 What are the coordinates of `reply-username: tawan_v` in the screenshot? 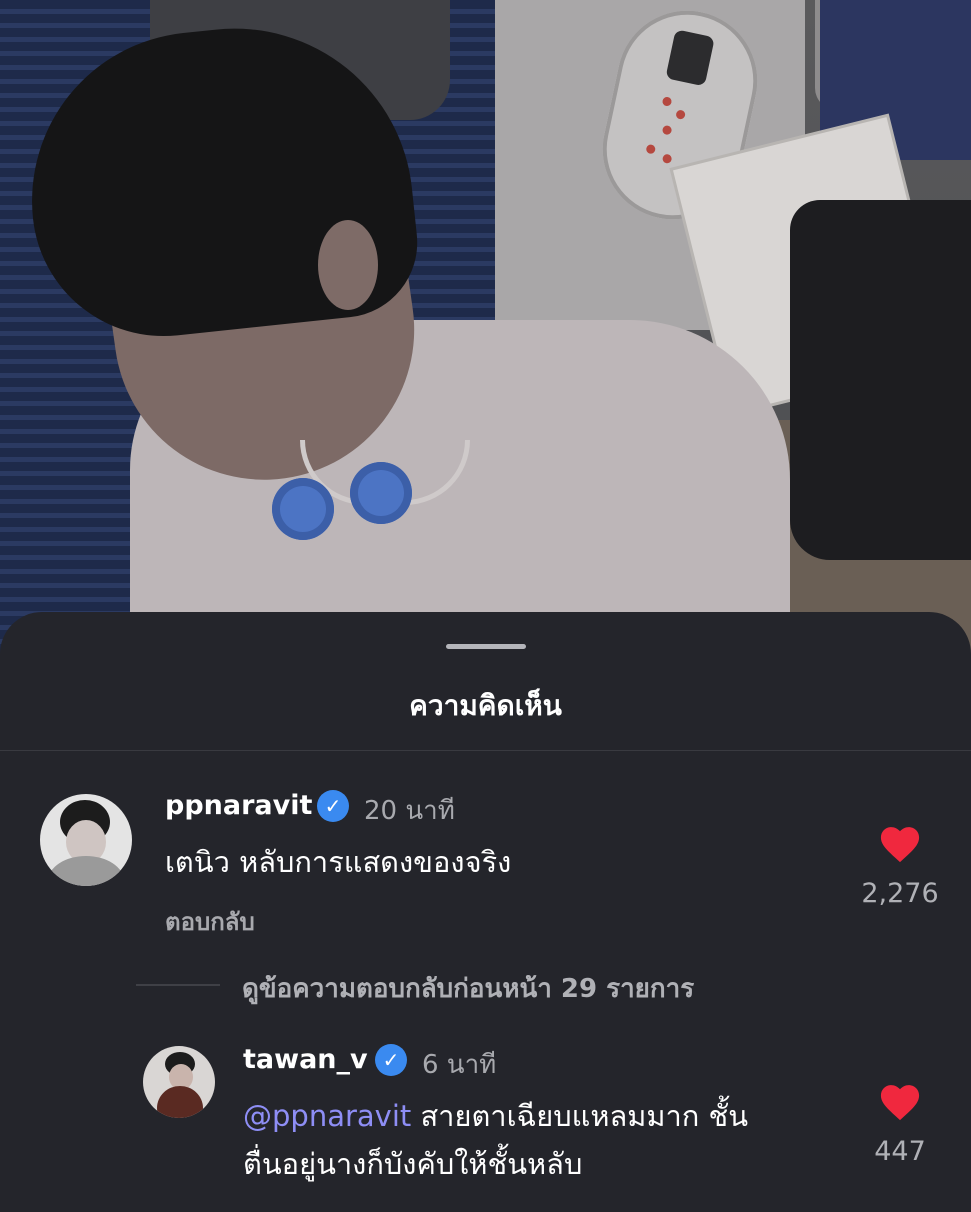 It's located at (305, 1059).